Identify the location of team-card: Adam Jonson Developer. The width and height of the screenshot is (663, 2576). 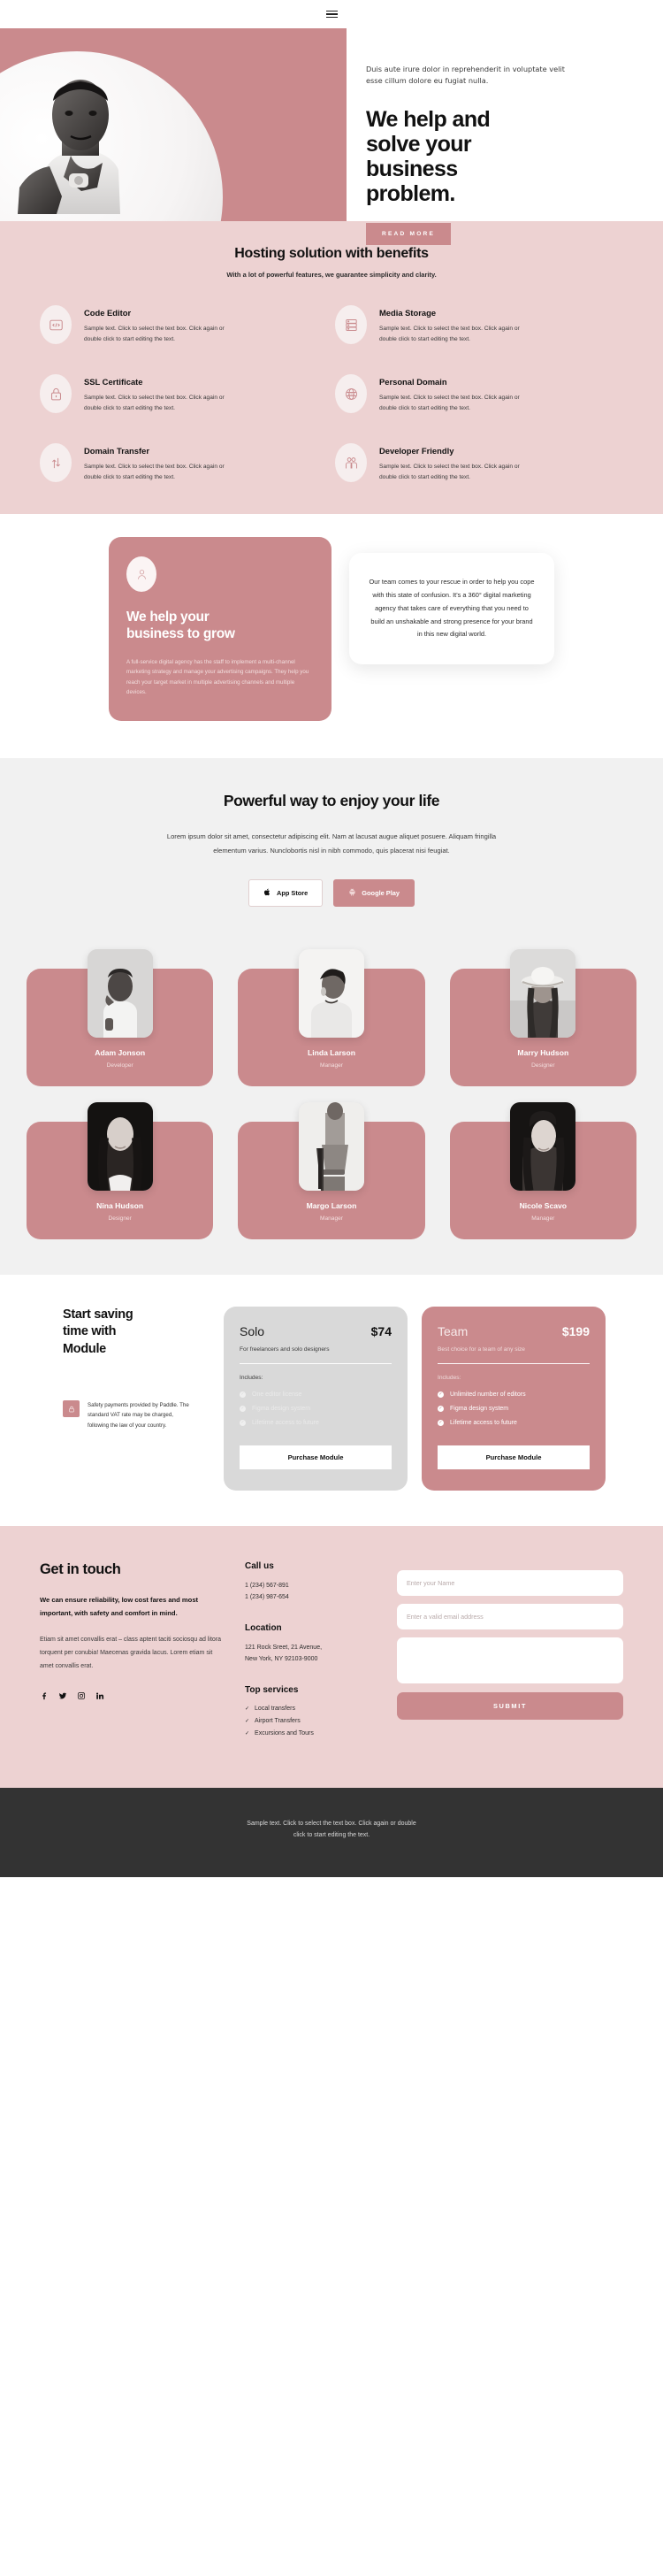
(120, 1017).